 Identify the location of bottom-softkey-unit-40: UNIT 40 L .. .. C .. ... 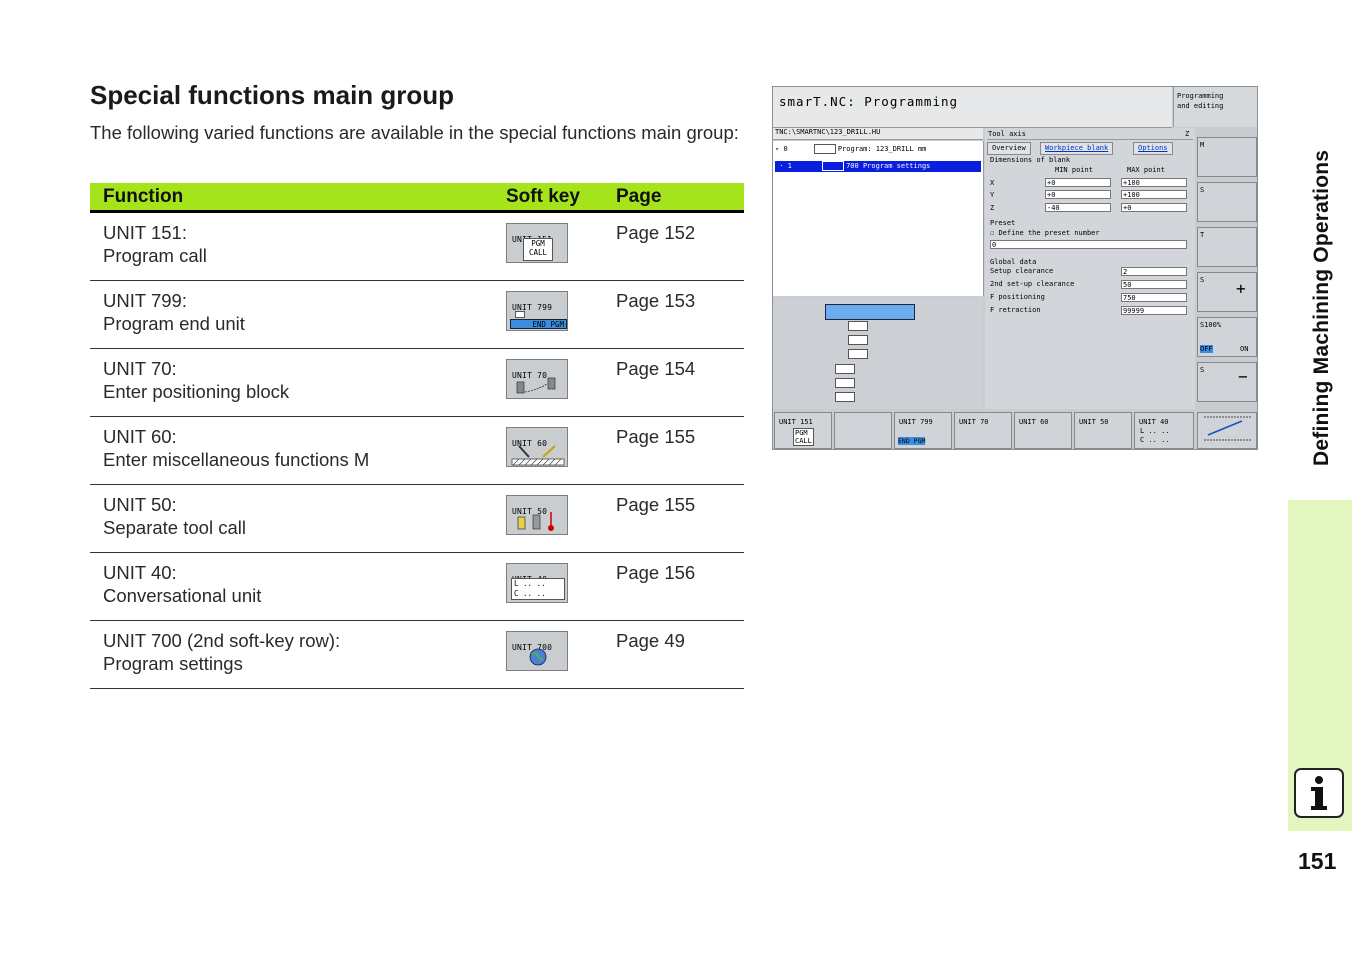
(1164, 430).